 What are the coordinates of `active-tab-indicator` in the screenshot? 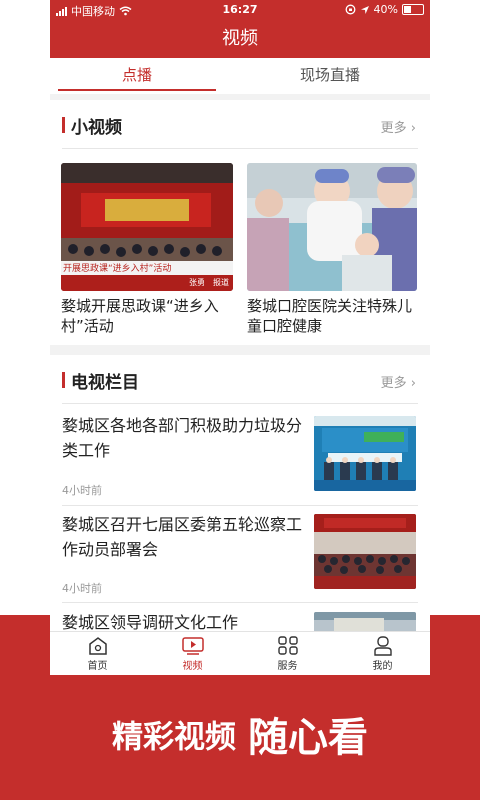 It's located at (137, 90).